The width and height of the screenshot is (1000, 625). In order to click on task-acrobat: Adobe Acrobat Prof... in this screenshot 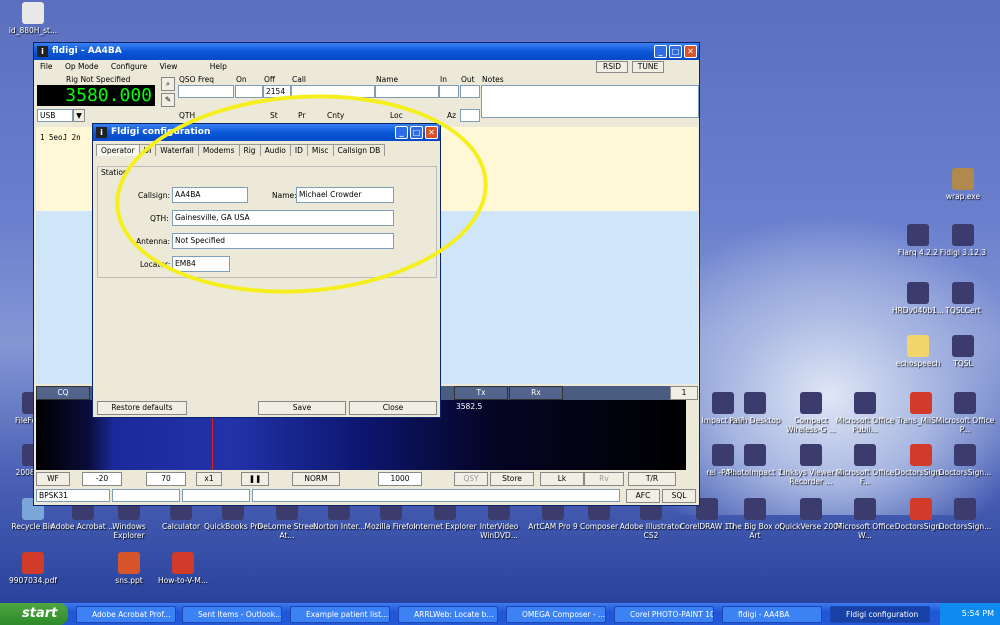, I will do `click(126, 614)`.